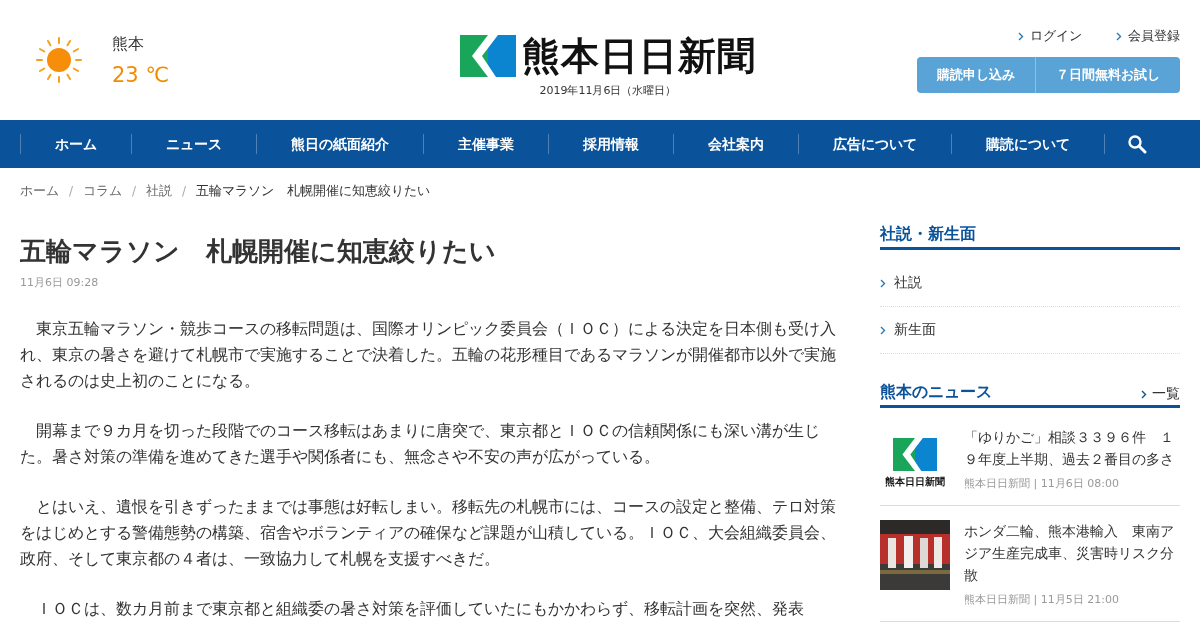 This screenshot has height=630, width=1200. What do you see at coordinates (874, 144) in the screenshot?
I see `nav-item: 広告について` at bounding box center [874, 144].